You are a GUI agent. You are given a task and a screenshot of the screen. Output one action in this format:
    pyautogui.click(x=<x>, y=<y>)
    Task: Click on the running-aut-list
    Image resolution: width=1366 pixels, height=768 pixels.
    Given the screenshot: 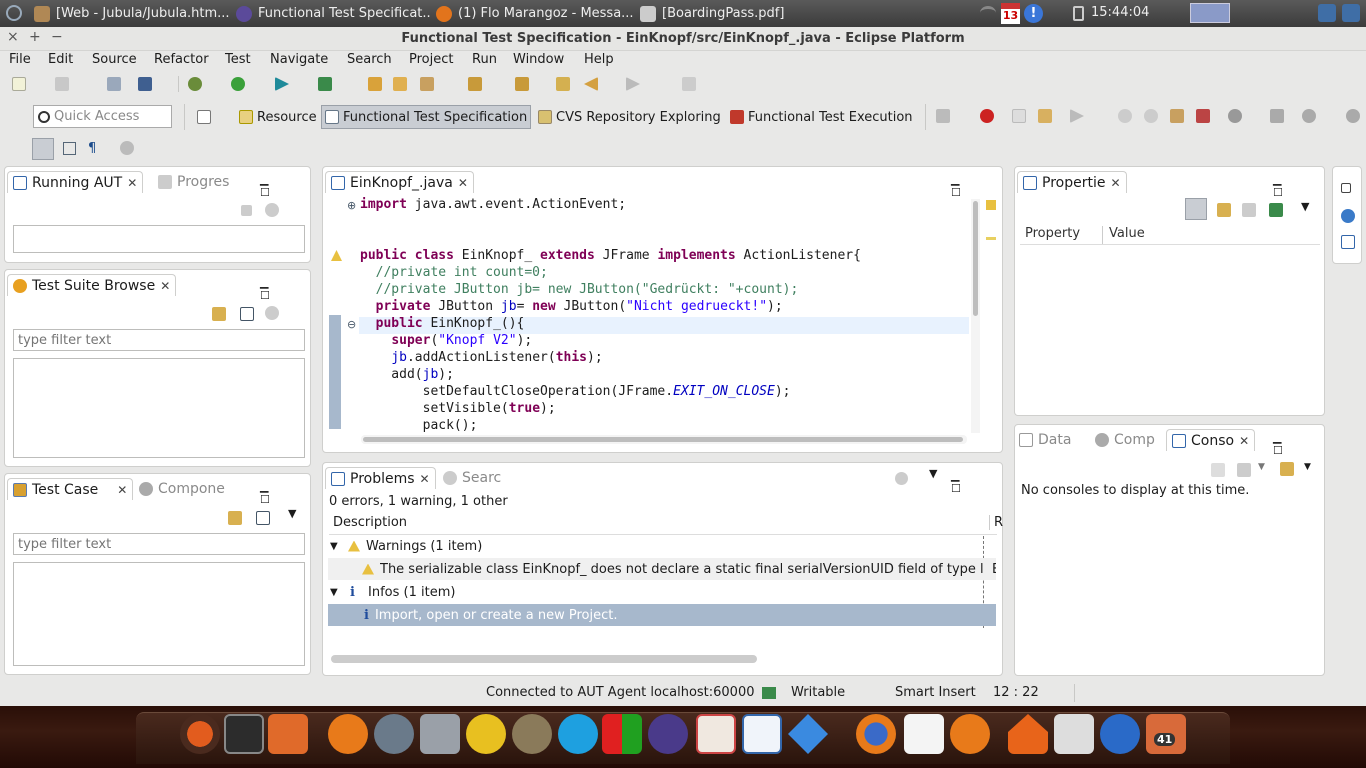 What is the action you would take?
    pyautogui.click(x=159, y=239)
    